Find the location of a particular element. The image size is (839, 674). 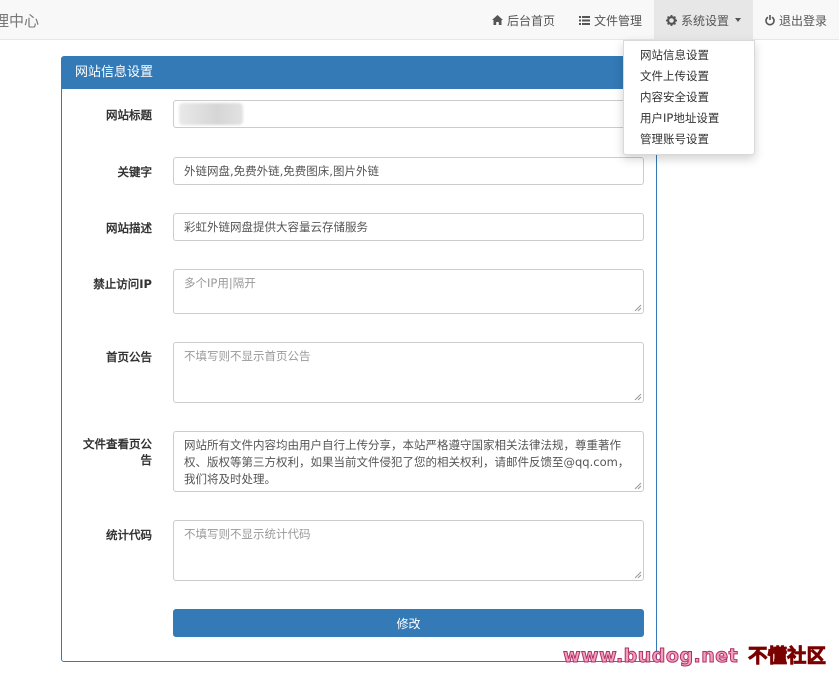

submit-button: 修改 is located at coordinates (408, 623).